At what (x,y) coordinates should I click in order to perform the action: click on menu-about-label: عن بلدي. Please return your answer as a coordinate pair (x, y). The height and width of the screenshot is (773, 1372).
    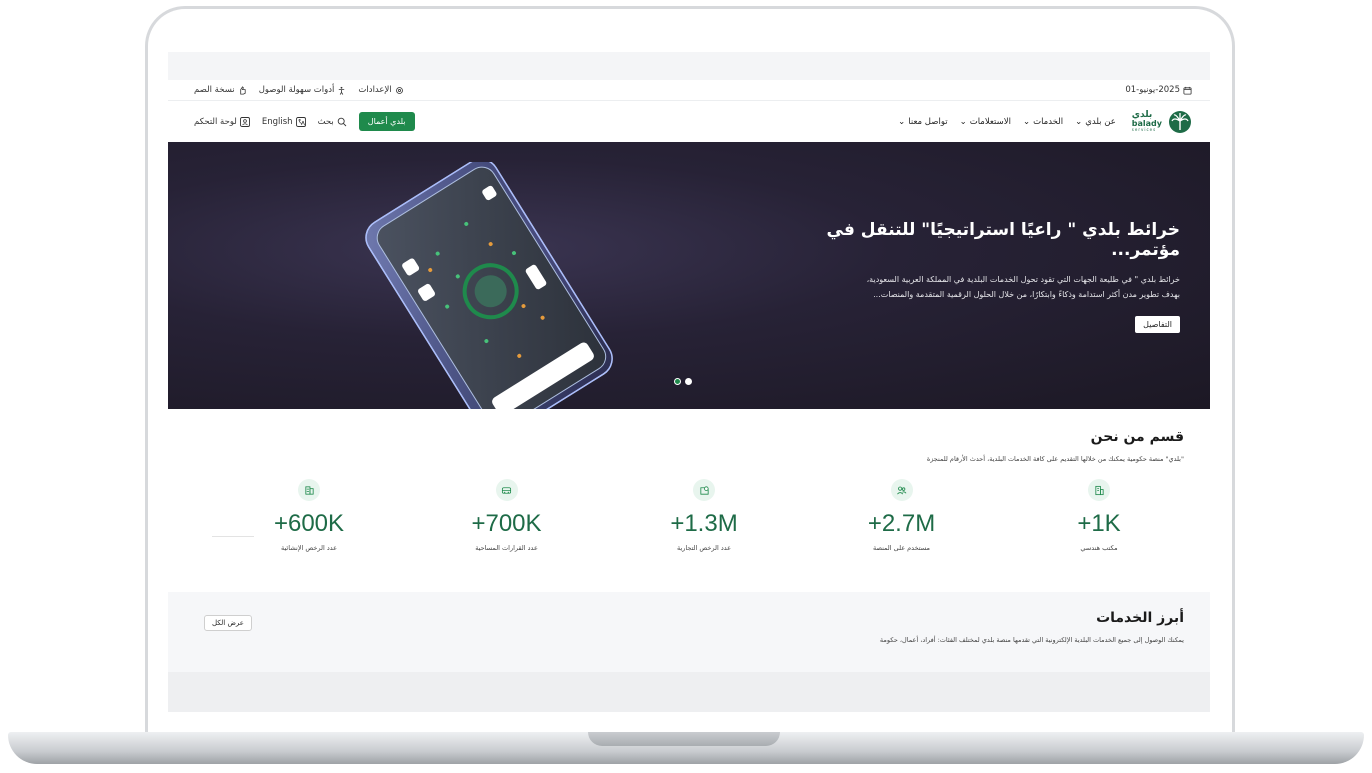
    Looking at the image, I should click on (1100, 121).